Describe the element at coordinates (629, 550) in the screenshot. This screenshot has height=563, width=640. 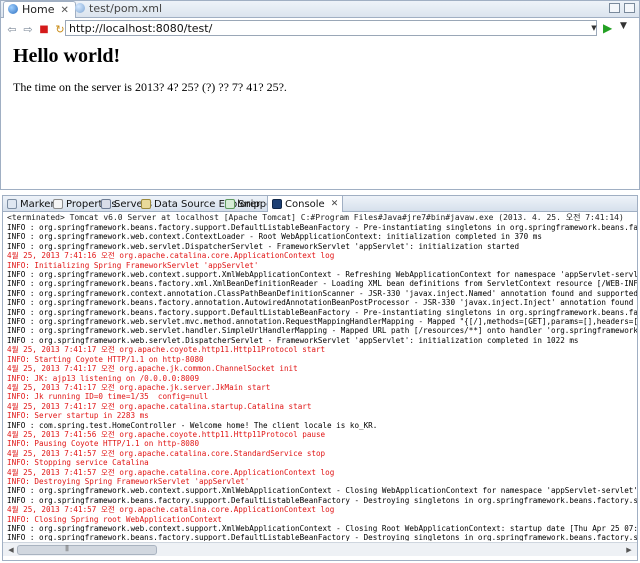
I see `scroll-right-icon: ▶` at that location.